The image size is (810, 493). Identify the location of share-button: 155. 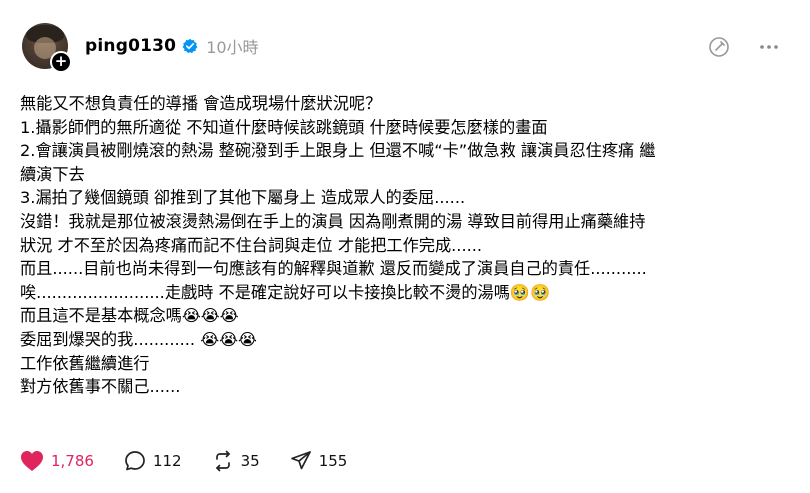
(319, 461).